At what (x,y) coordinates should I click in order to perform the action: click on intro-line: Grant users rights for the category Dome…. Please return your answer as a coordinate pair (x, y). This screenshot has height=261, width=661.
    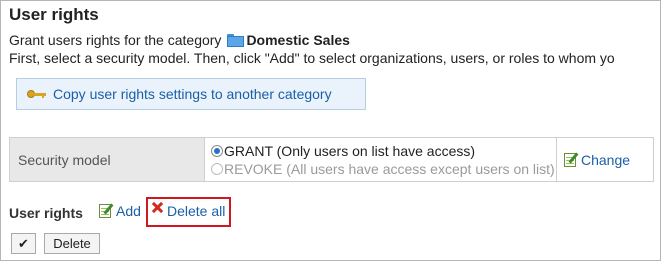
    Looking at the image, I should click on (179, 40).